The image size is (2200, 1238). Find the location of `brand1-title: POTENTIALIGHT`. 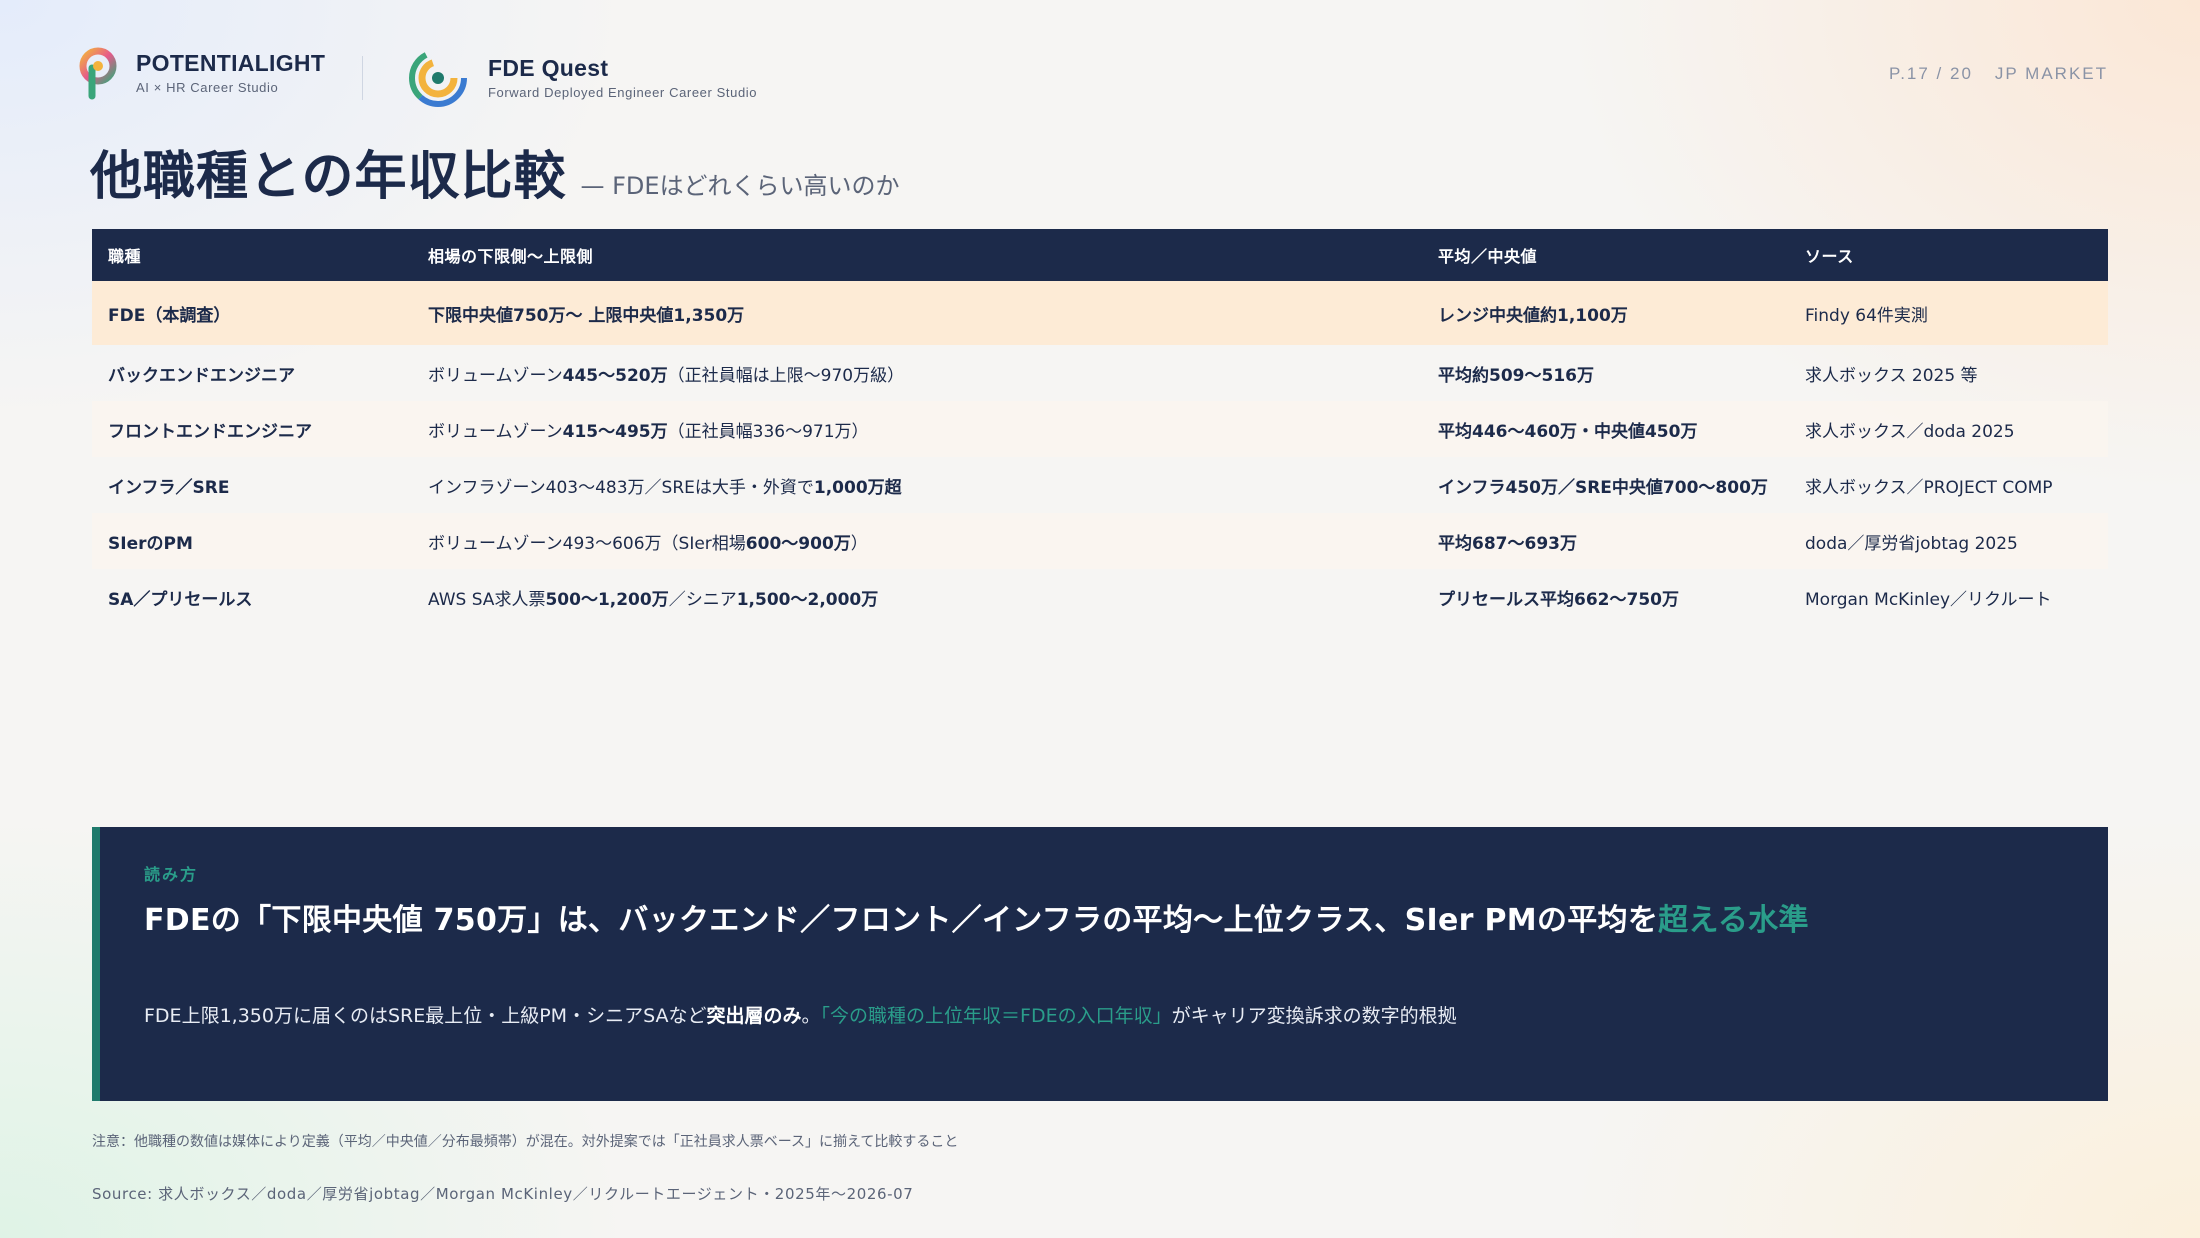

brand1-title: POTENTIALIGHT is located at coordinates (231, 63).